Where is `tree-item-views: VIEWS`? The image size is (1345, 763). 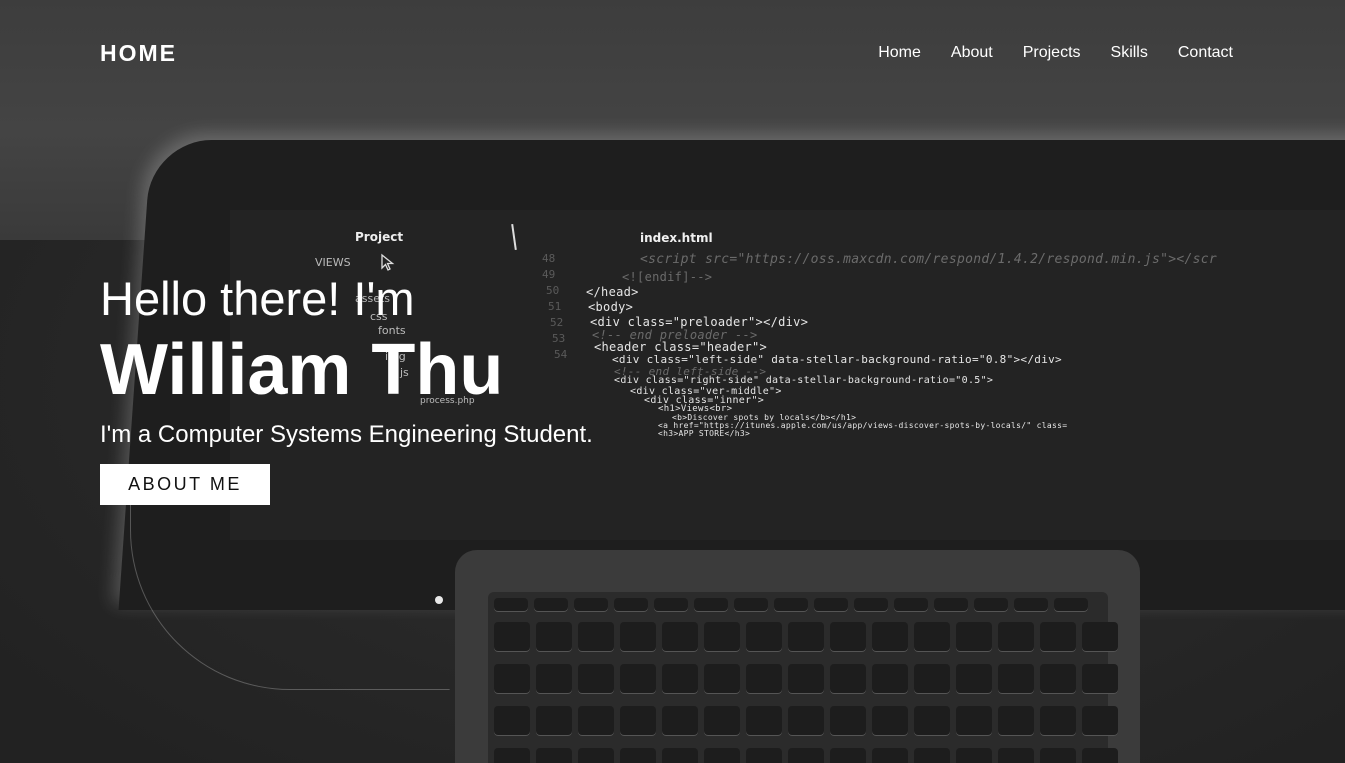 tree-item-views: VIEWS is located at coordinates (333, 262).